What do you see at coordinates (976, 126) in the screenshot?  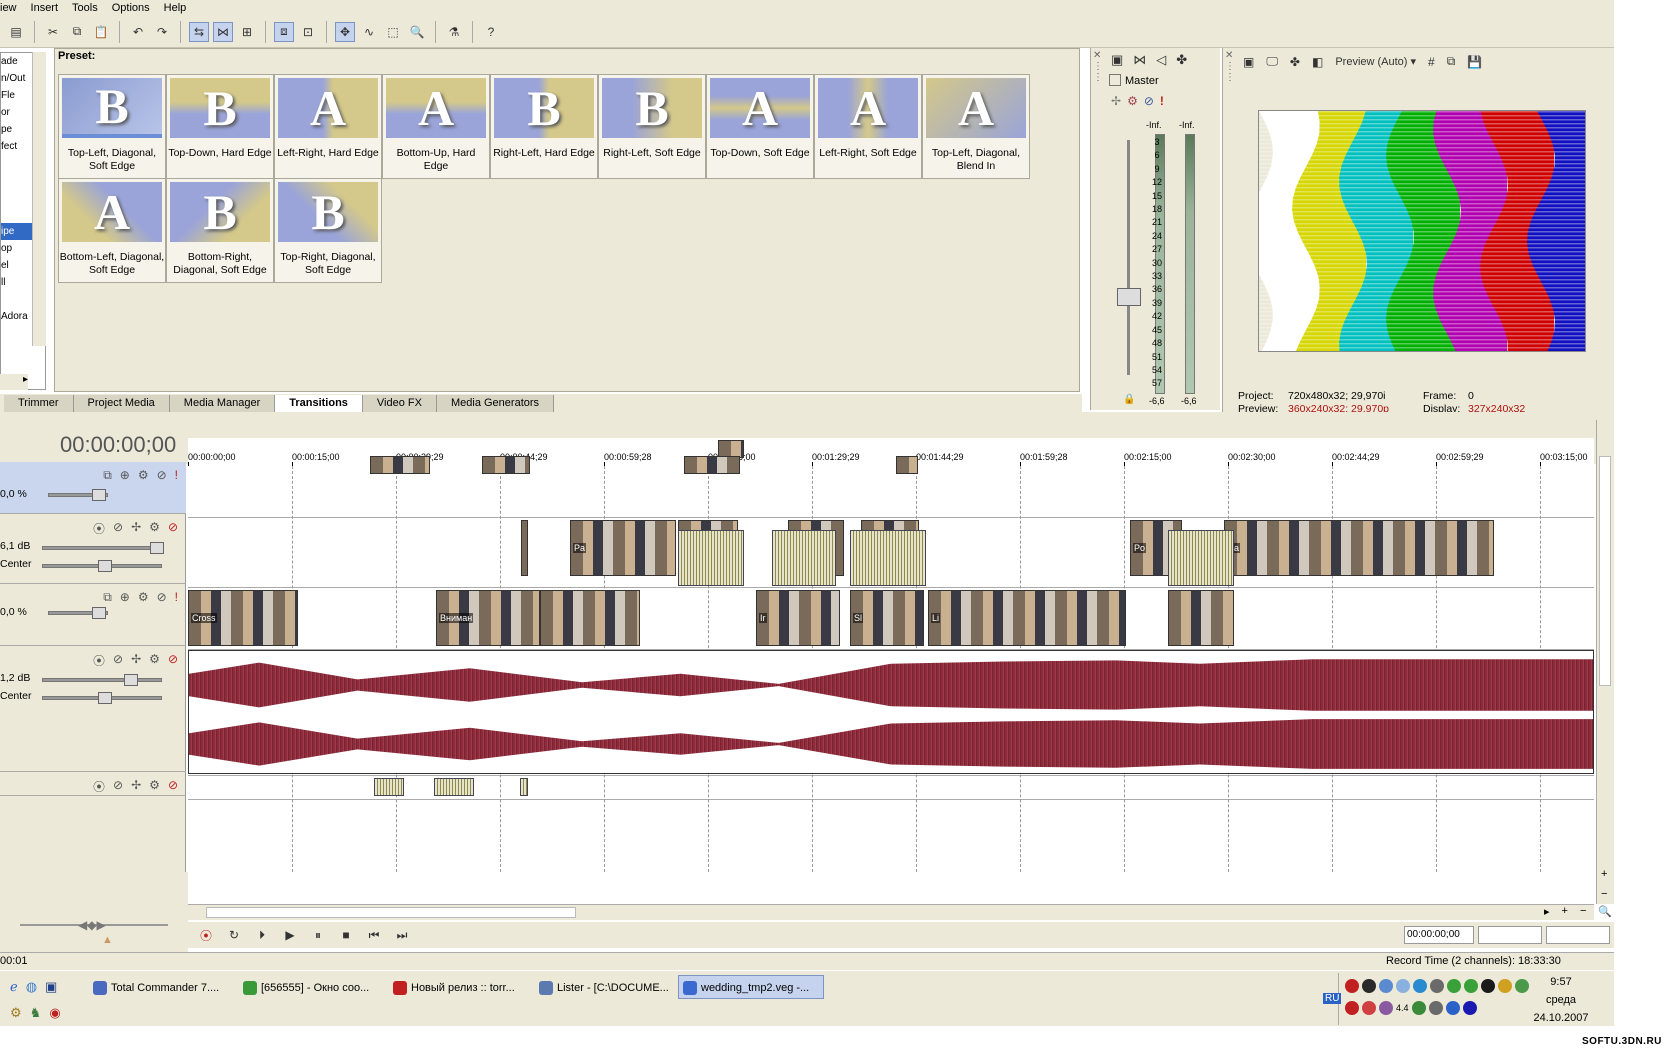 I see `preset-thumbnail: A Top-Left, Diagonal, Blend In` at bounding box center [976, 126].